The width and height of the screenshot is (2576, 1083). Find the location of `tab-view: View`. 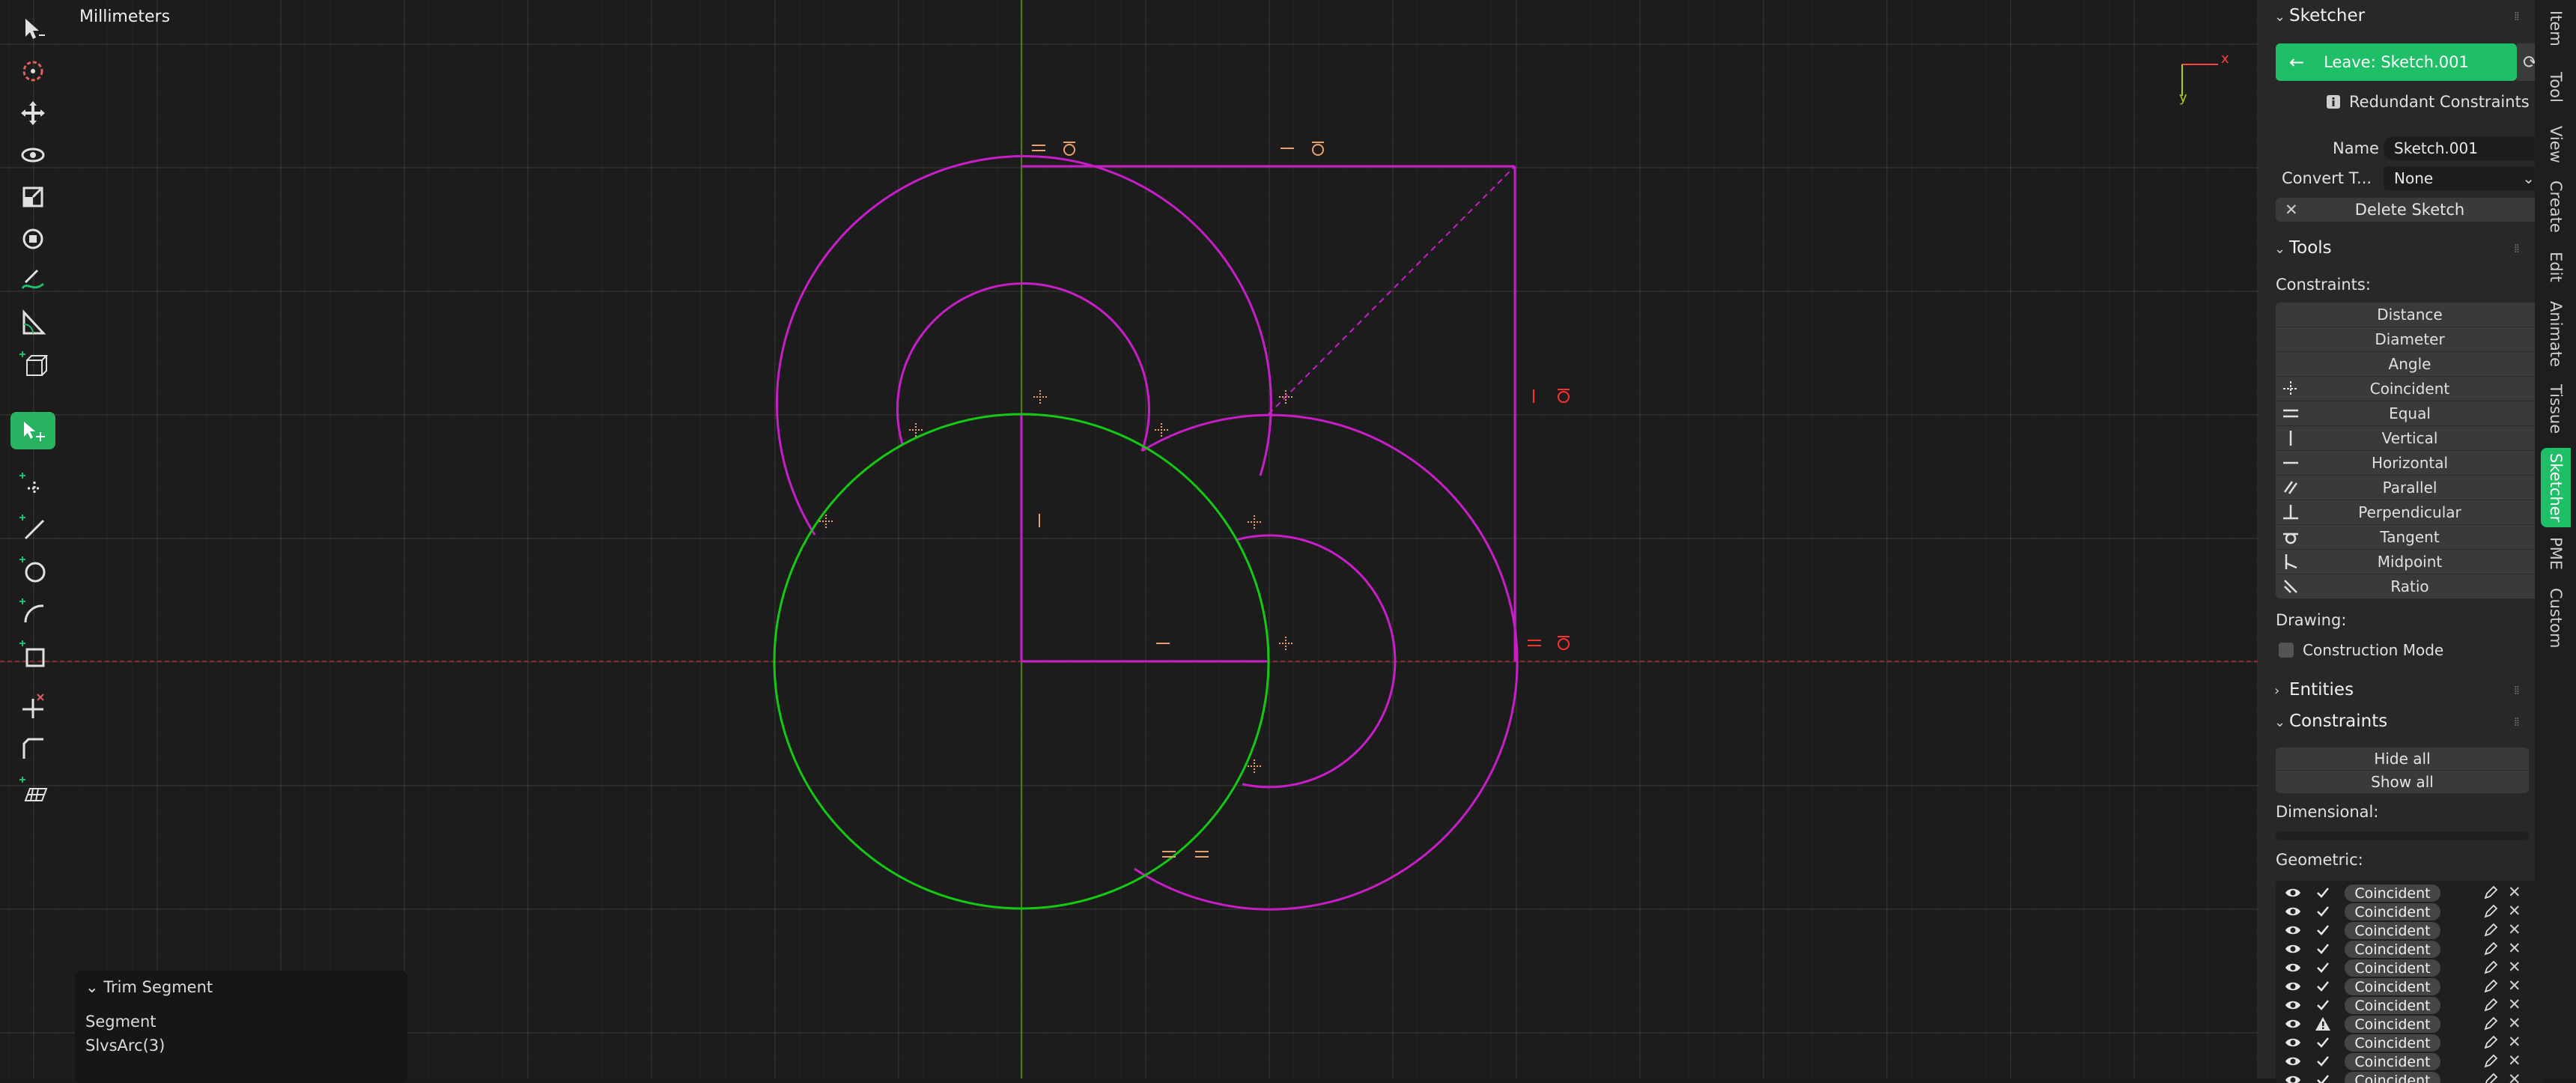

tab-view: View is located at coordinates (2556, 144).